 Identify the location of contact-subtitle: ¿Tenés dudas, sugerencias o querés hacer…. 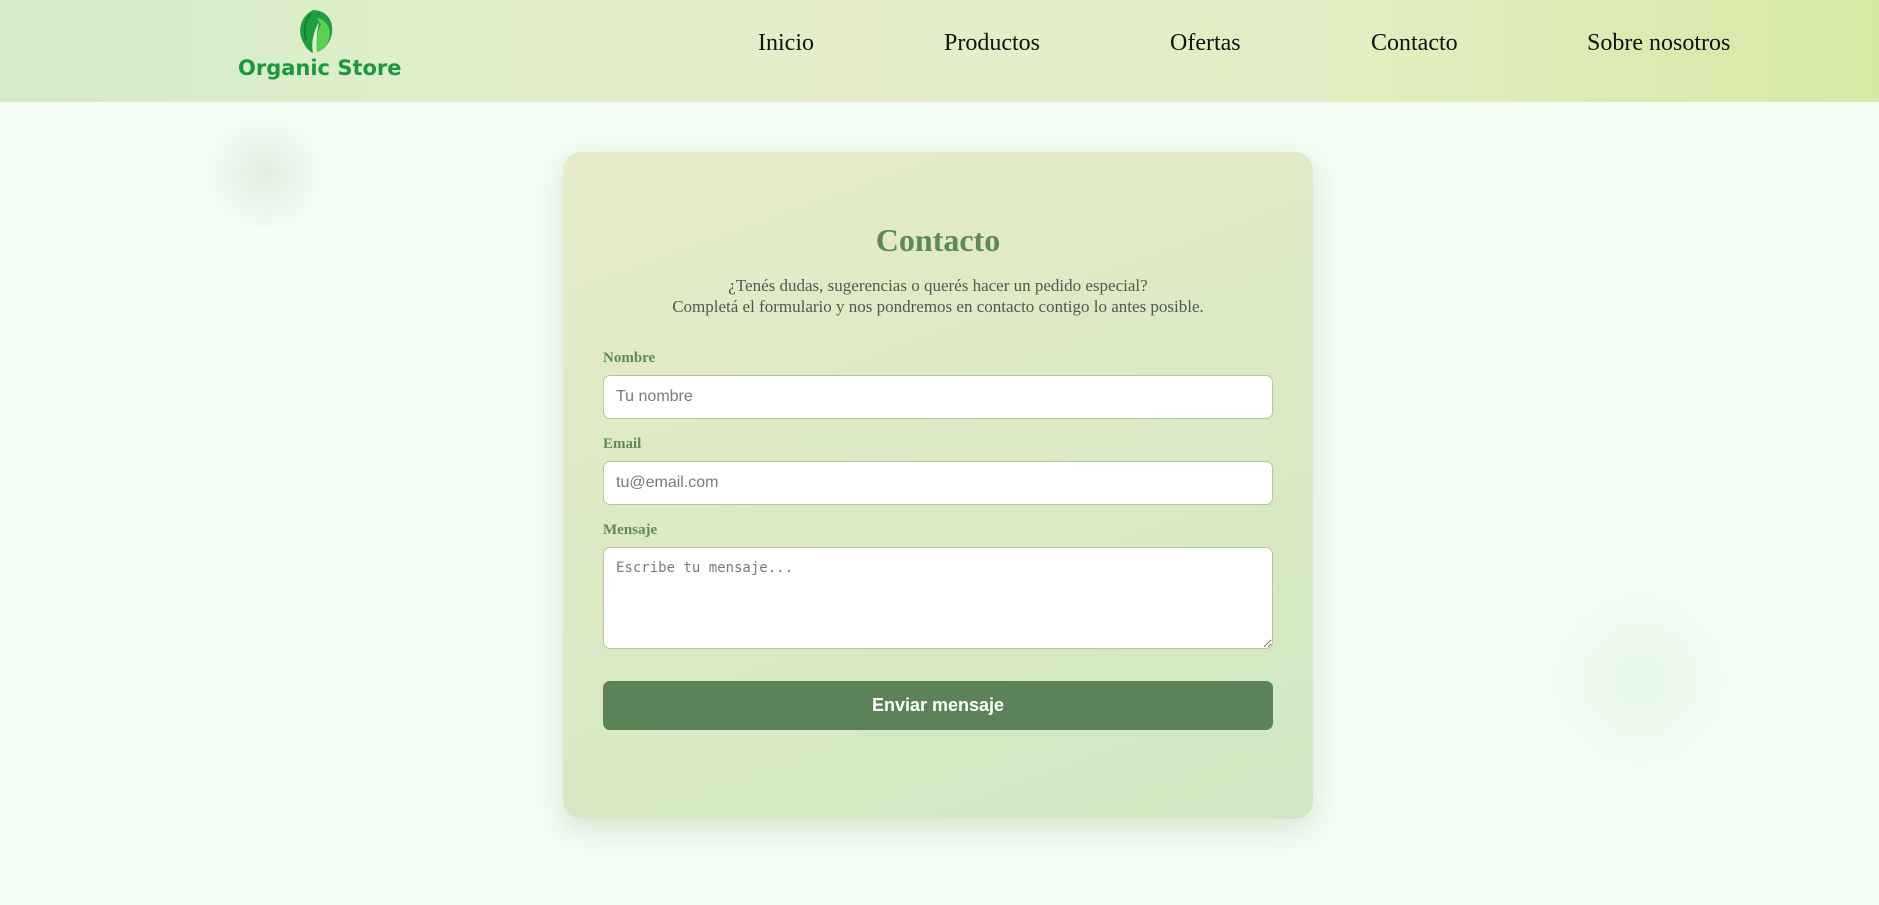
(938, 285).